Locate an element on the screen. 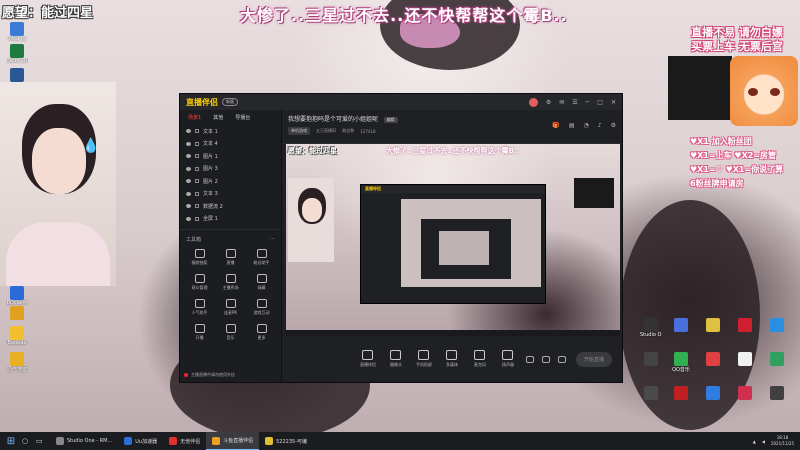 The image size is (800, 450). toolbox-item: 直播 is located at coordinates (230, 257).